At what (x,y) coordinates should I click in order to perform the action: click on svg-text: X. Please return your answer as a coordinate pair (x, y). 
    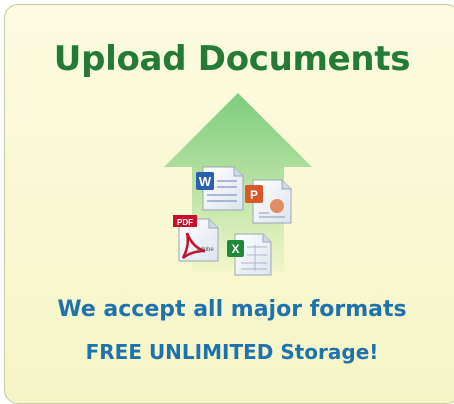
    Looking at the image, I should click on (235, 249).